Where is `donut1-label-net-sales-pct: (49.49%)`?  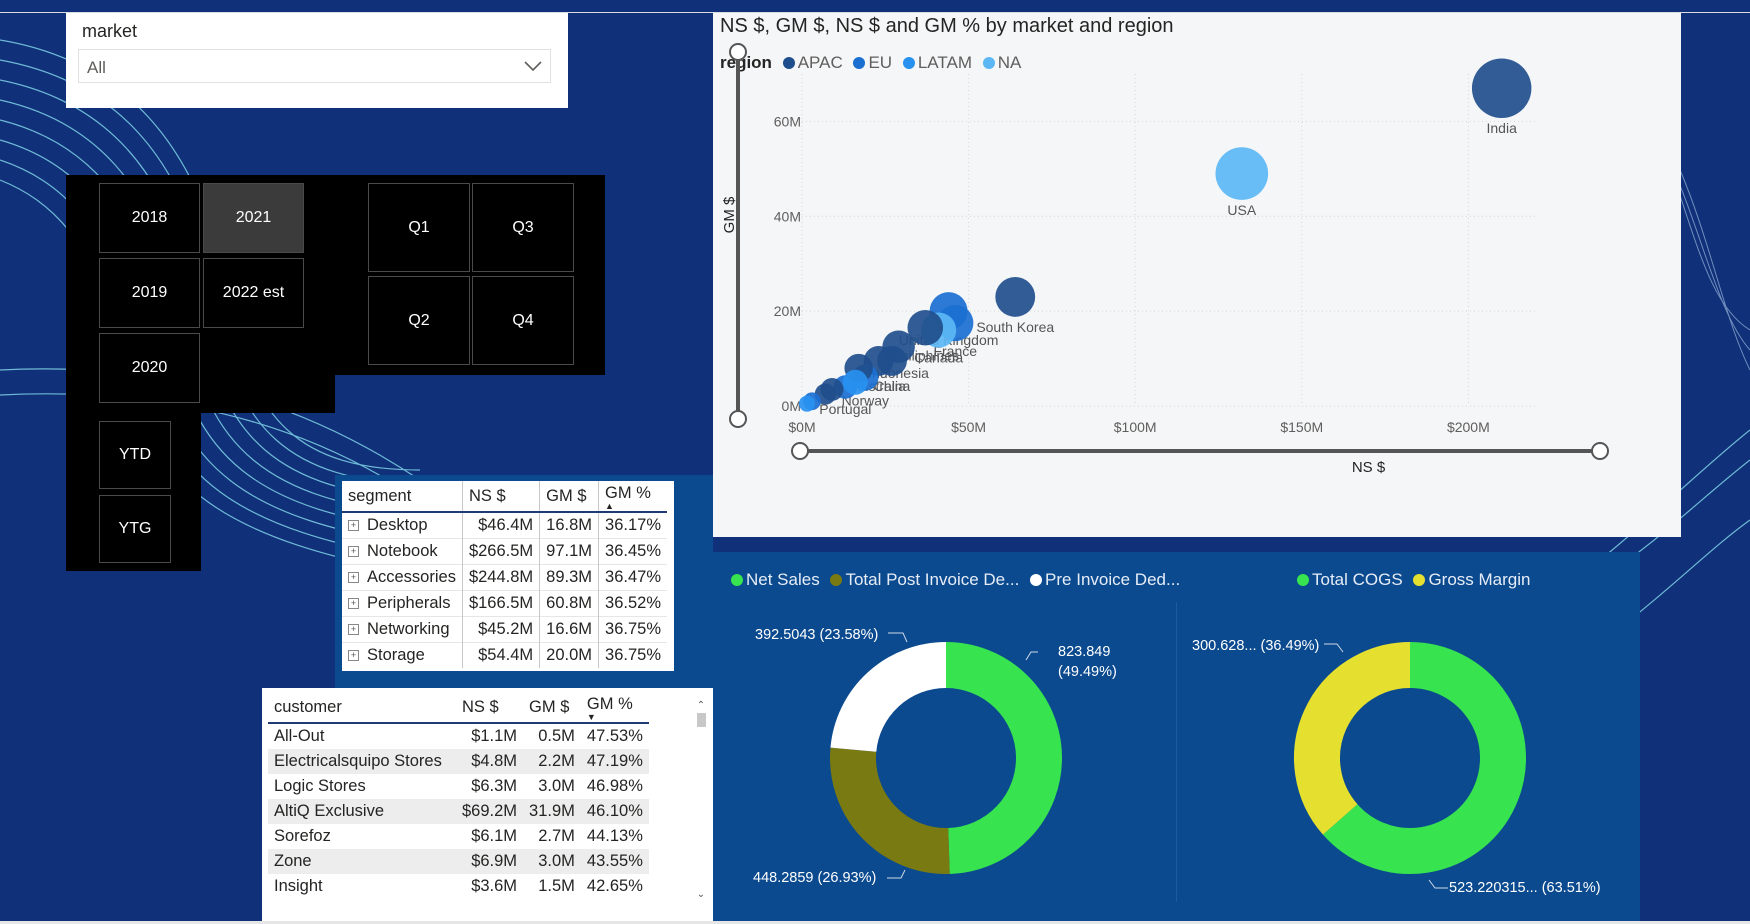
donut1-label-net-sales-pct: (49.49%) is located at coordinates (1087, 672).